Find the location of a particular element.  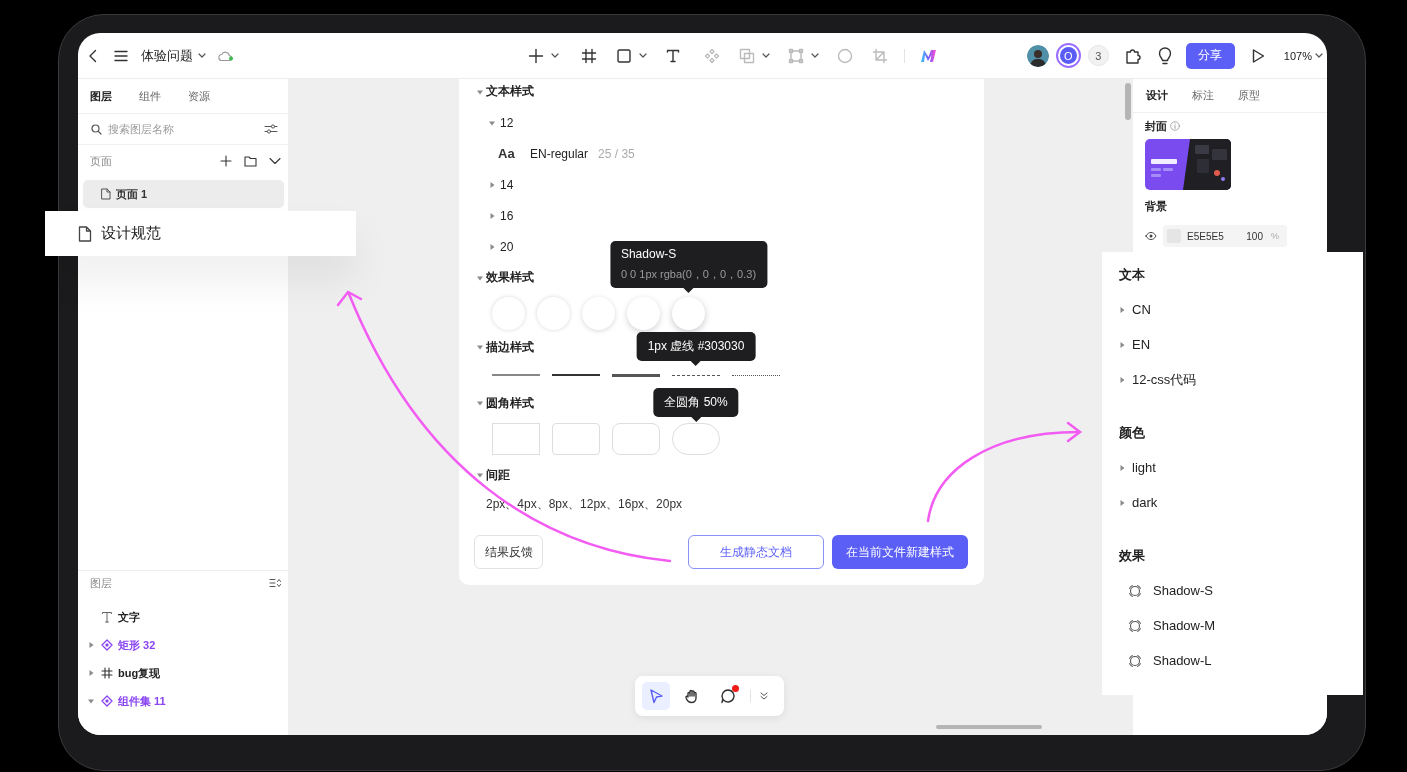

overlap-icon is located at coordinates (747, 55).